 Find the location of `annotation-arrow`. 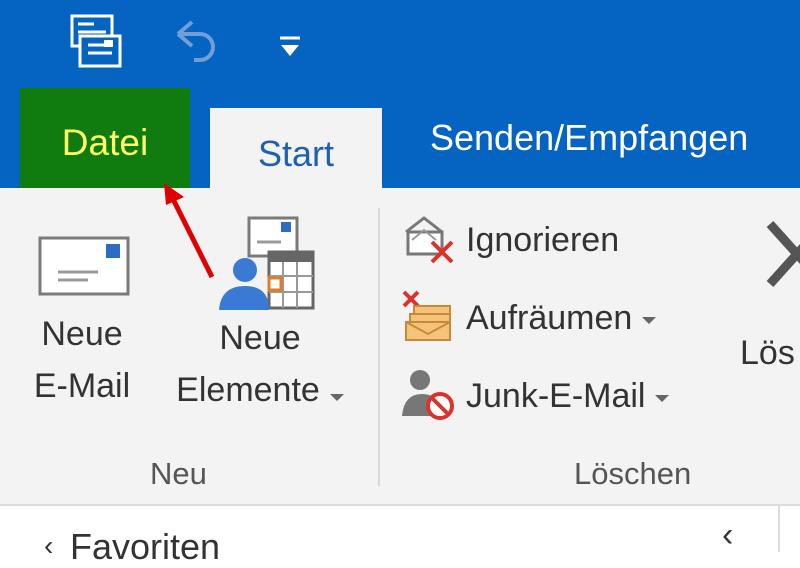

annotation-arrow is located at coordinates (189, 231).